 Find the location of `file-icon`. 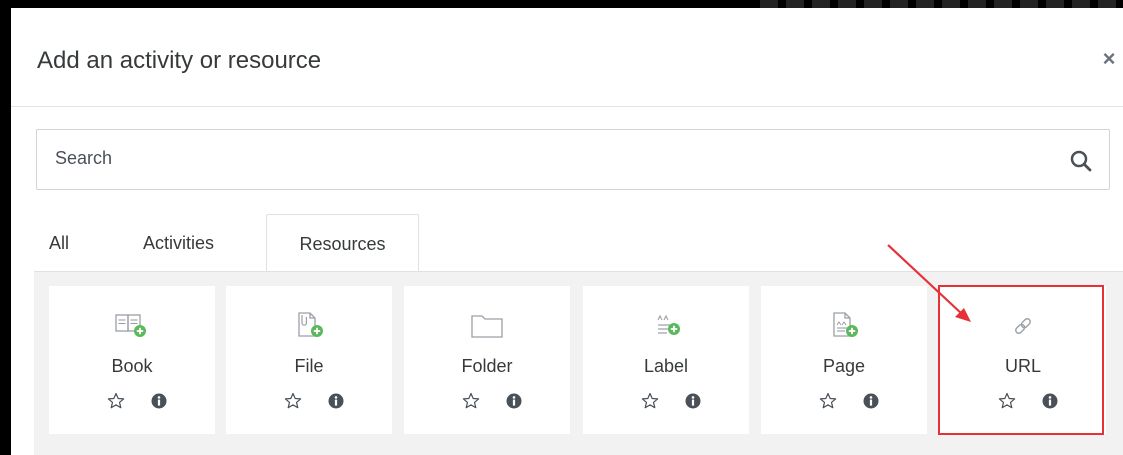

file-icon is located at coordinates (310, 324).